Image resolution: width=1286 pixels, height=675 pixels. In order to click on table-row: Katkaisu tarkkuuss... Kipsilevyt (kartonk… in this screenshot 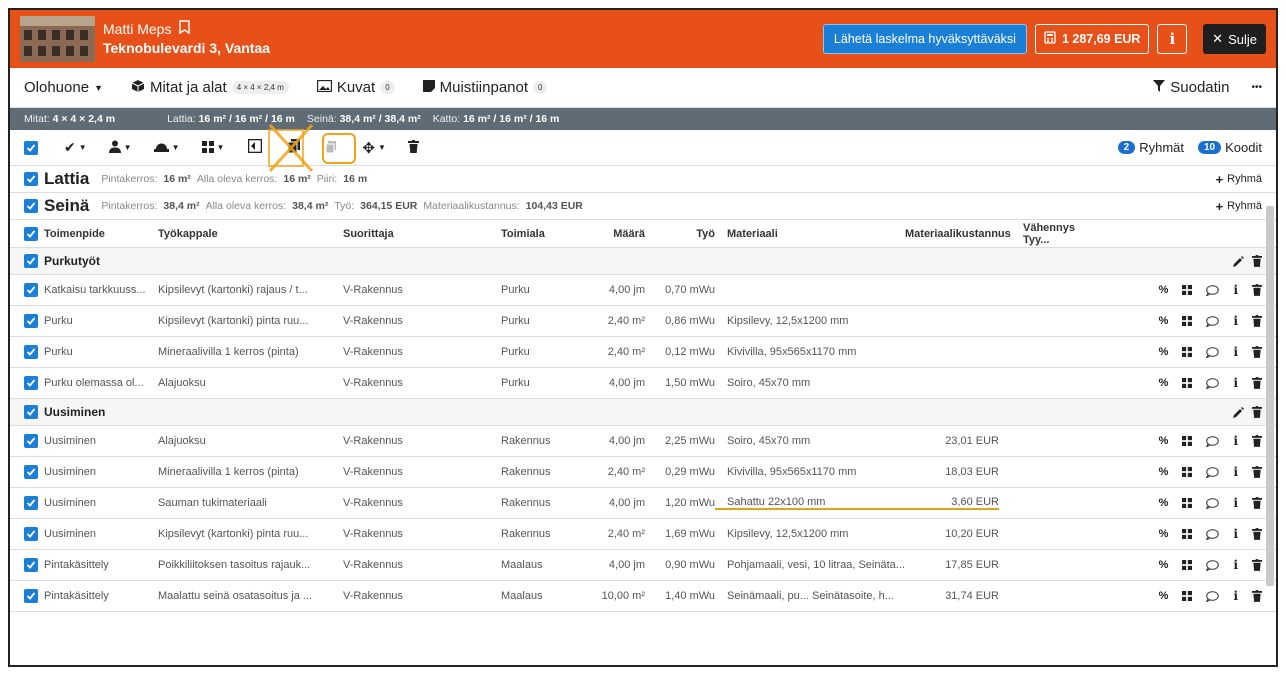, I will do `click(643, 290)`.